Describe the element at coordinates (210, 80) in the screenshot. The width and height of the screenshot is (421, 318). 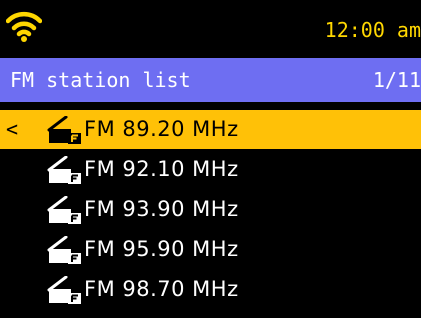
I see `list-header: FM station list 1/11` at that location.